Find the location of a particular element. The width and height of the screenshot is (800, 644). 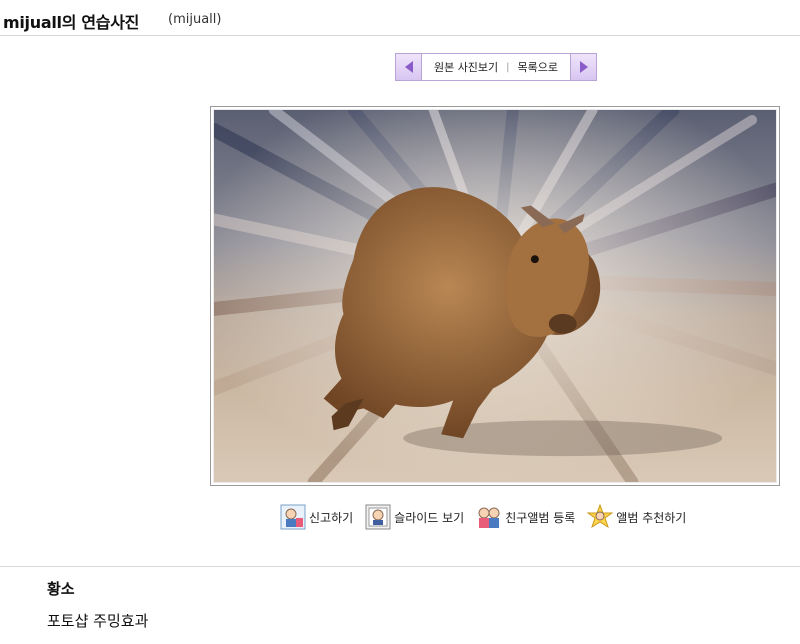

report-button: 신고하기 is located at coordinates (316, 517).